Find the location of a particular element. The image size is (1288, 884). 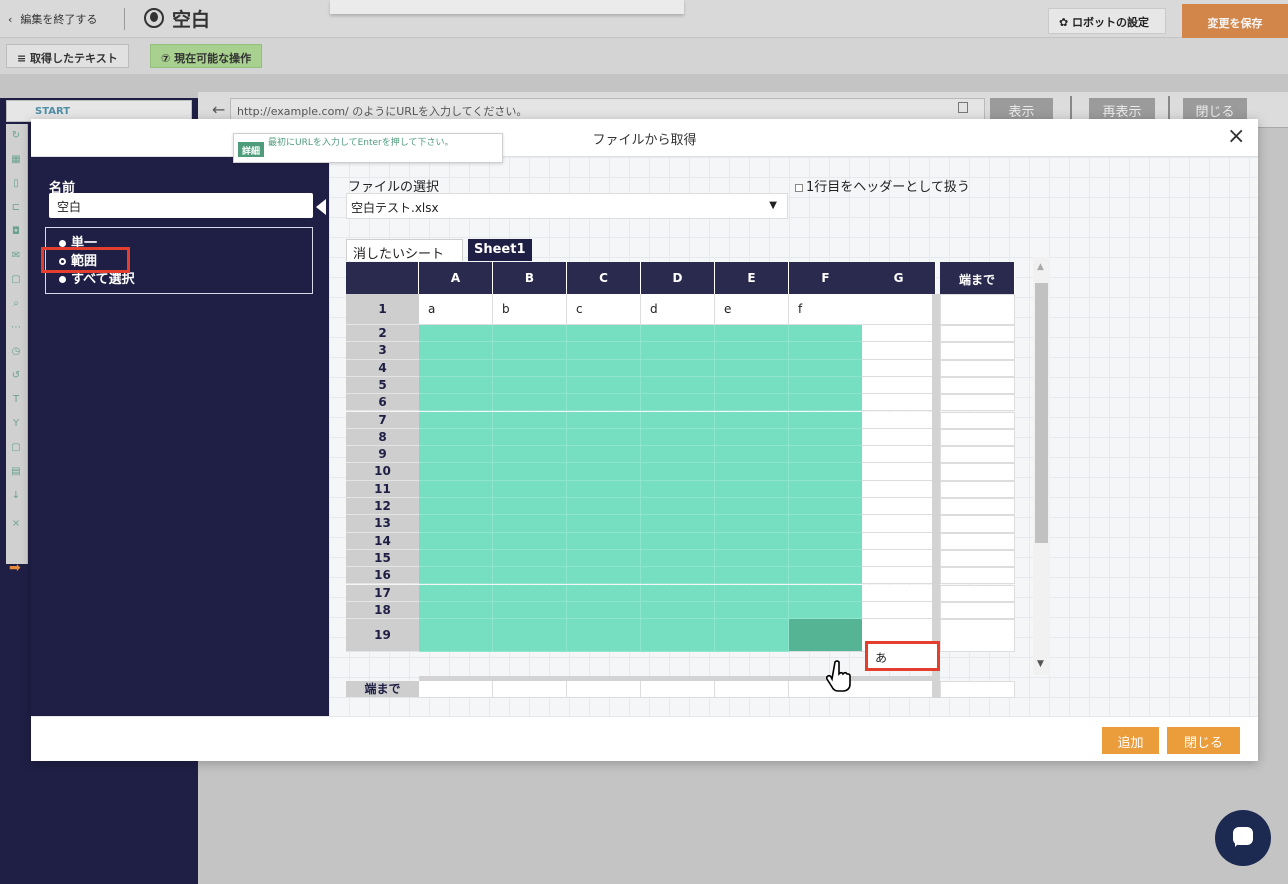

column-header-c: C is located at coordinates (604, 278).